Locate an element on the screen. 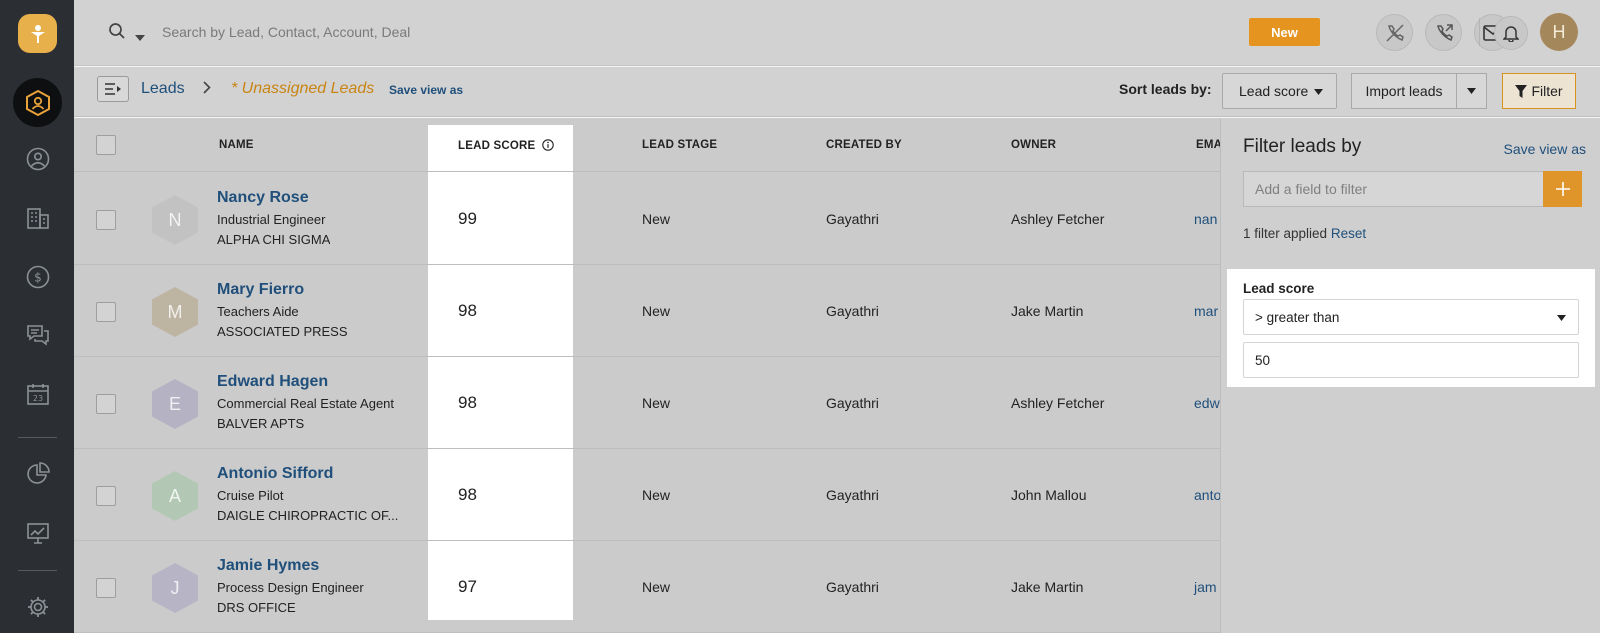 This screenshot has width=1600, height=633. column-header-owner: OWNER is located at coordinates (1033, 145).